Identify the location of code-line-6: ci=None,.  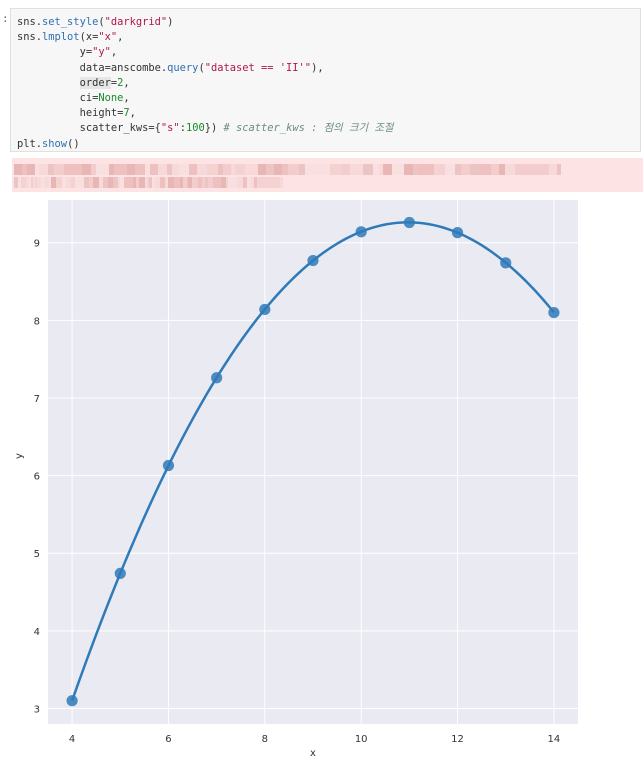
(104, 98).